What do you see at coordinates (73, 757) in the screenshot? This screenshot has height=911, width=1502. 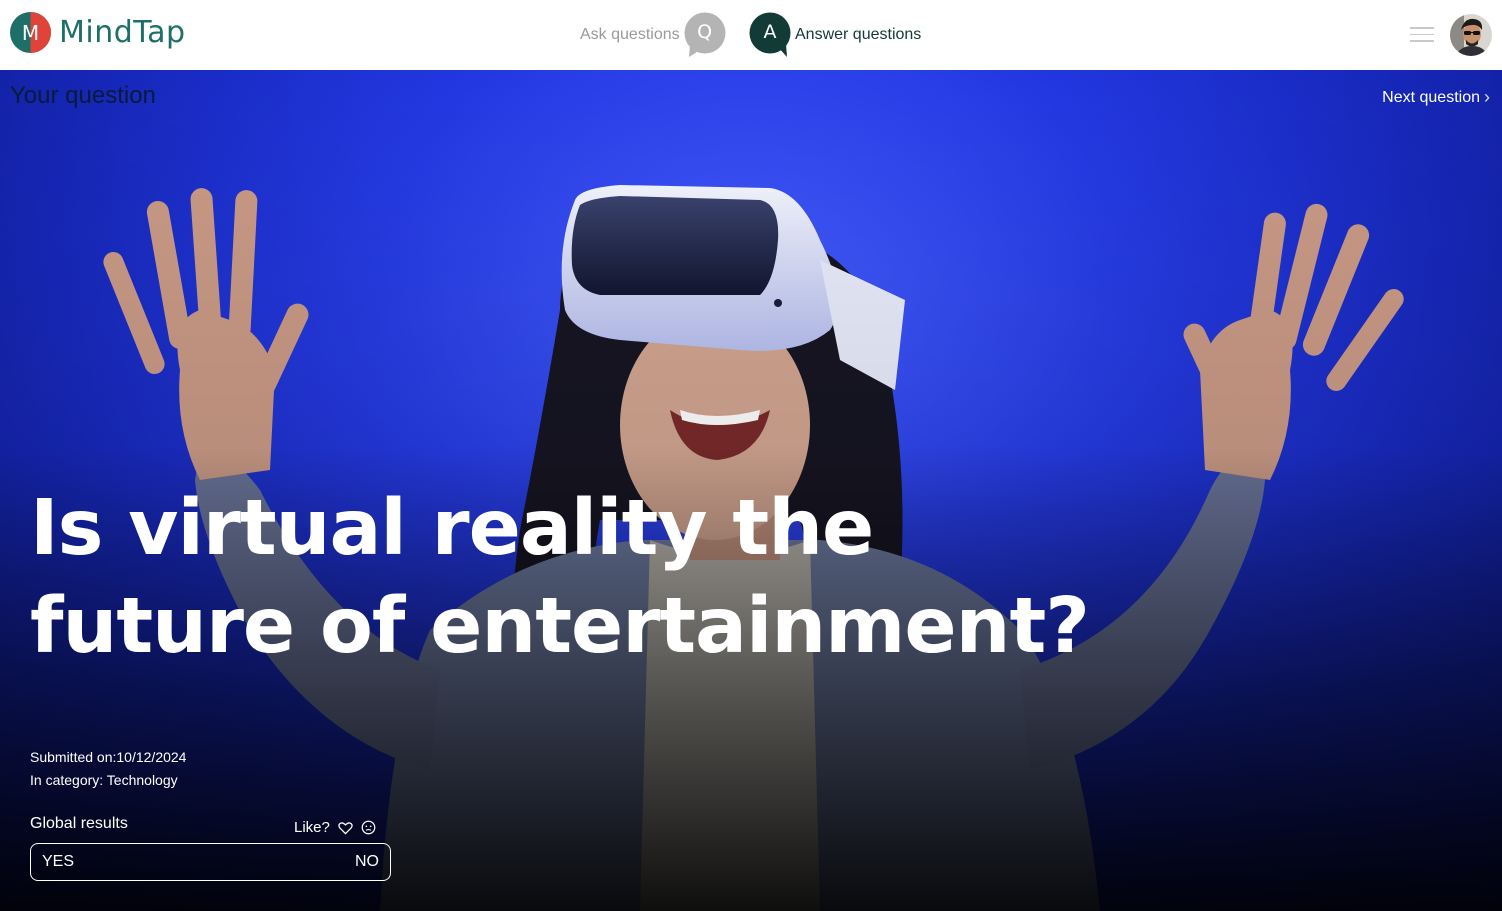 I see `submitted-label: Submitted on:` at bounding box center [73, 757].